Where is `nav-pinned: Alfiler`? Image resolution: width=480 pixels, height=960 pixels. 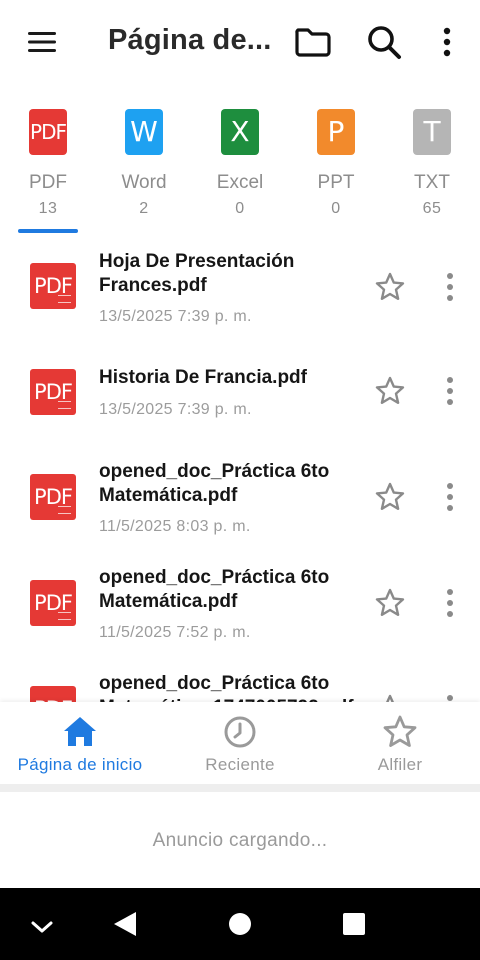 nav-pinned: Alfiler is located at coordinates (400, 743).